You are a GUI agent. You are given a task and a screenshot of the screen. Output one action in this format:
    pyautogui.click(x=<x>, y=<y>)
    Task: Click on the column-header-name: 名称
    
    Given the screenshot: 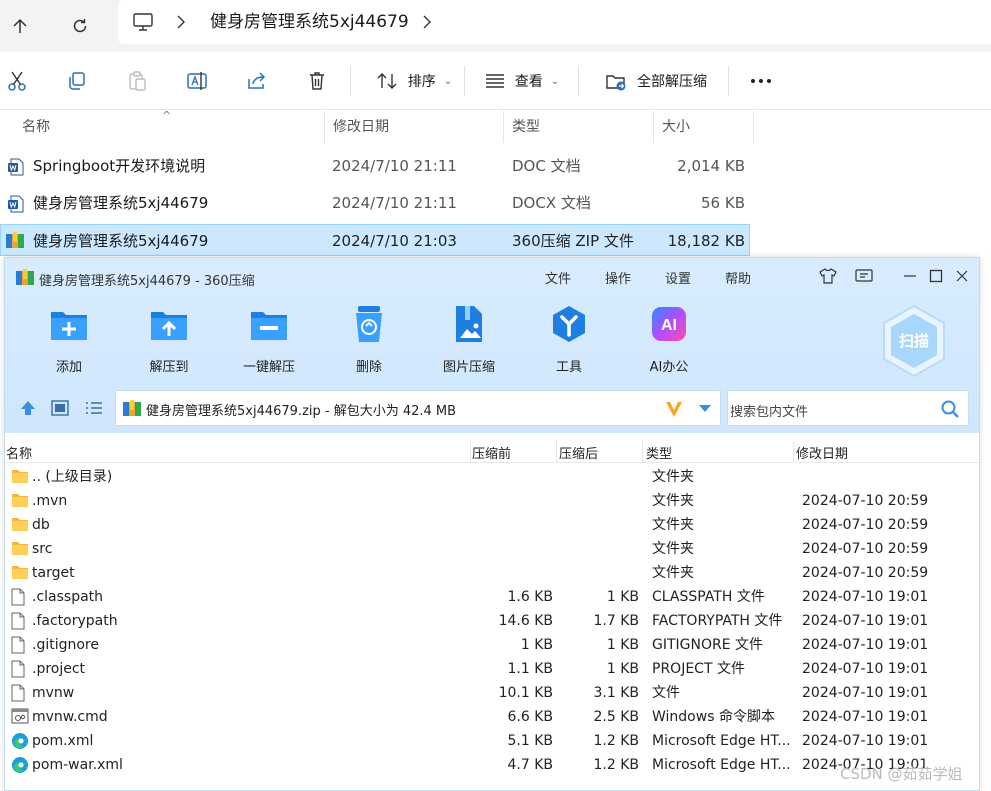 What is the action you would take?
    pyautogui.click(x=19, y=452)
    